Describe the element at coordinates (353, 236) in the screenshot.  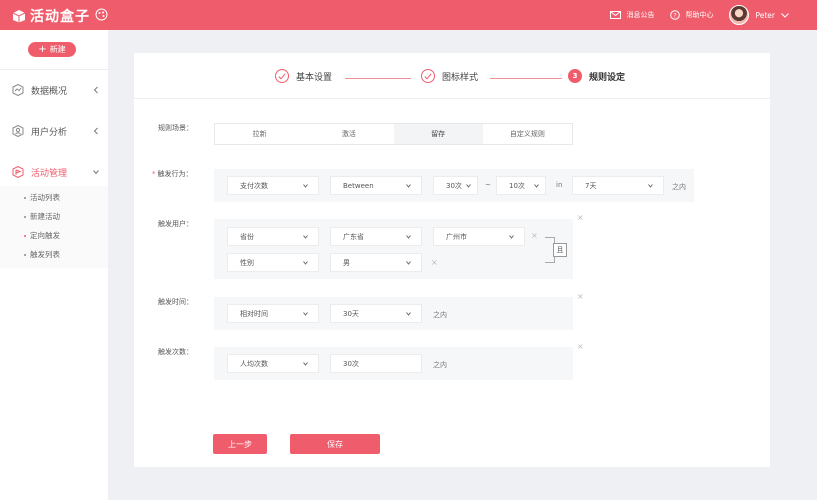
I see `select-value: 广东省` at that location.